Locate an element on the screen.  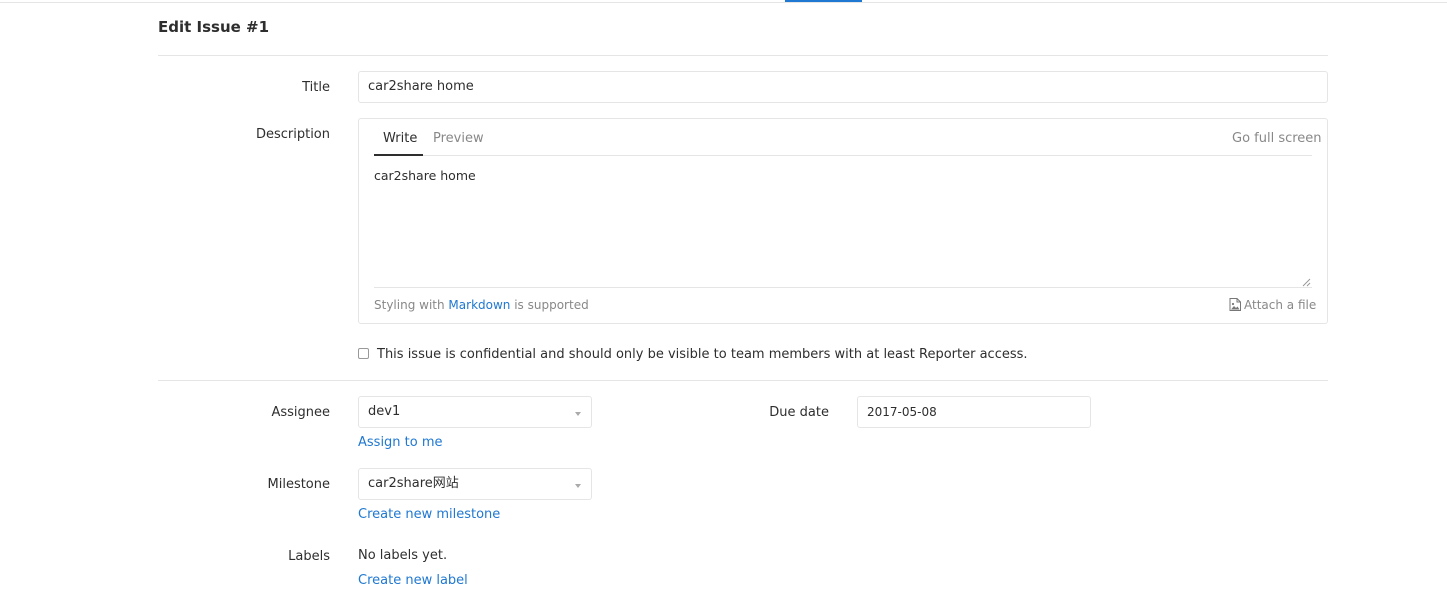
labels-value: No labels yet. is located at coordinates (403, 555).